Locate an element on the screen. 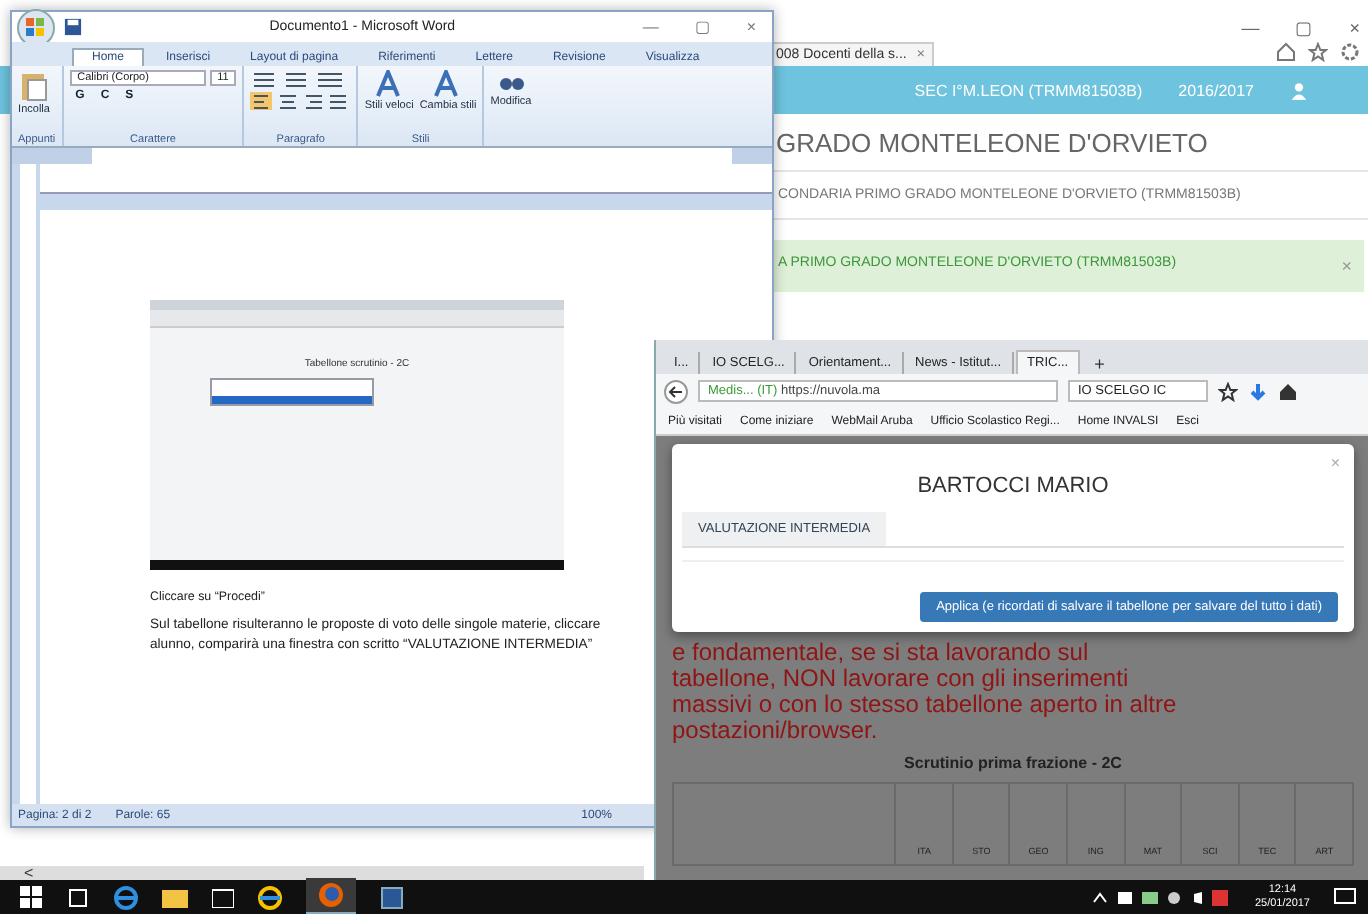  document-icon is located at coordinates (392, 897).